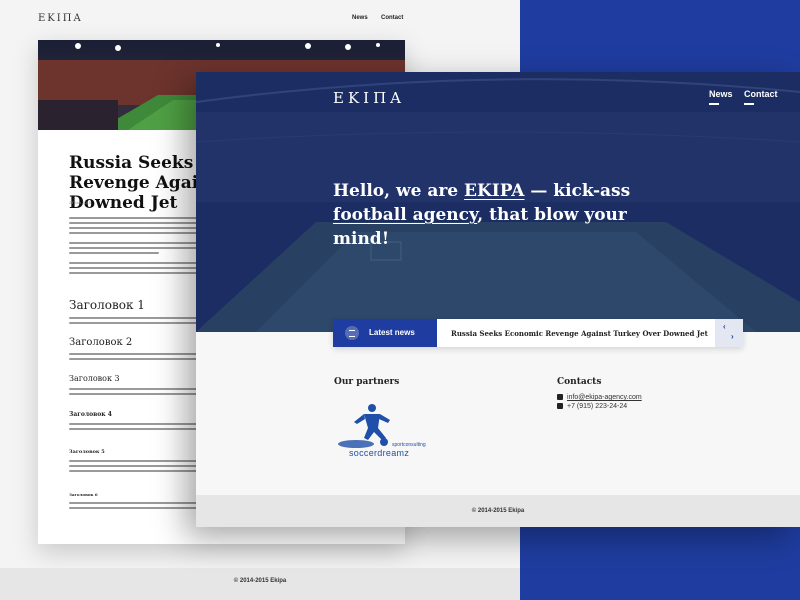  Describe the element at coordinates (560, 397) in the screenshot. I see `mail-icon` at that location.